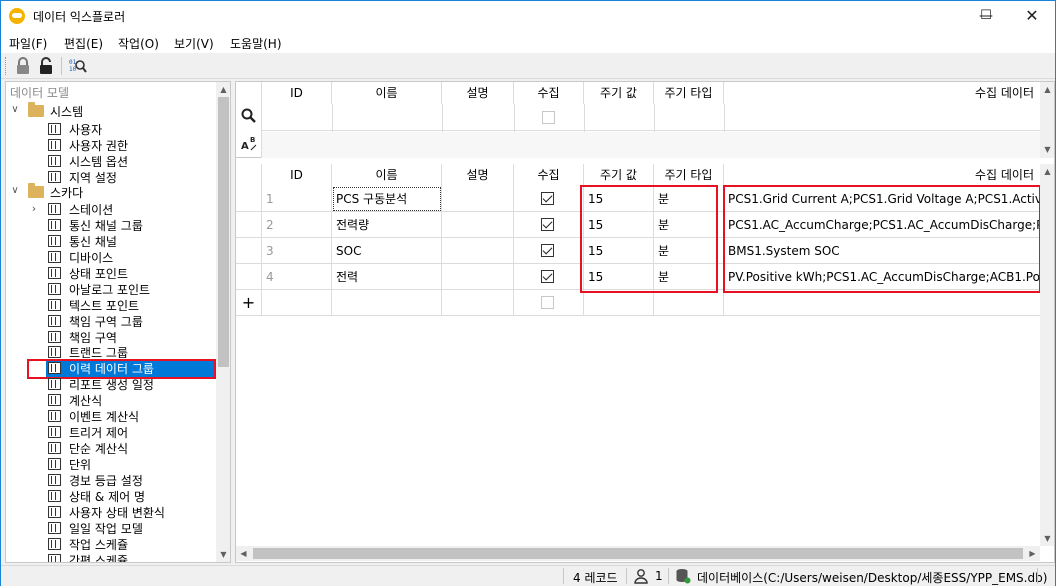  What do you see at coordinates (249, 143) in the screenshot?
I see `sort-az-icon: A B` at bounding box center [249, 143].